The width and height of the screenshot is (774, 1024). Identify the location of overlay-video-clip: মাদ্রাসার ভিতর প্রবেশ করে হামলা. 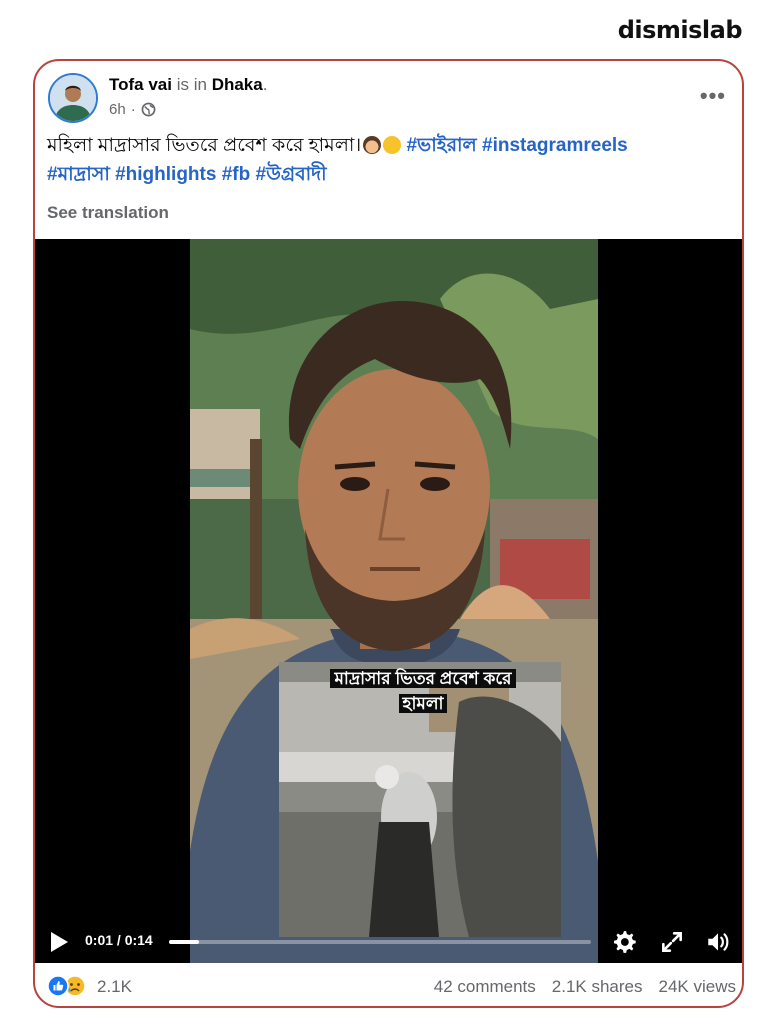
(420, 799).